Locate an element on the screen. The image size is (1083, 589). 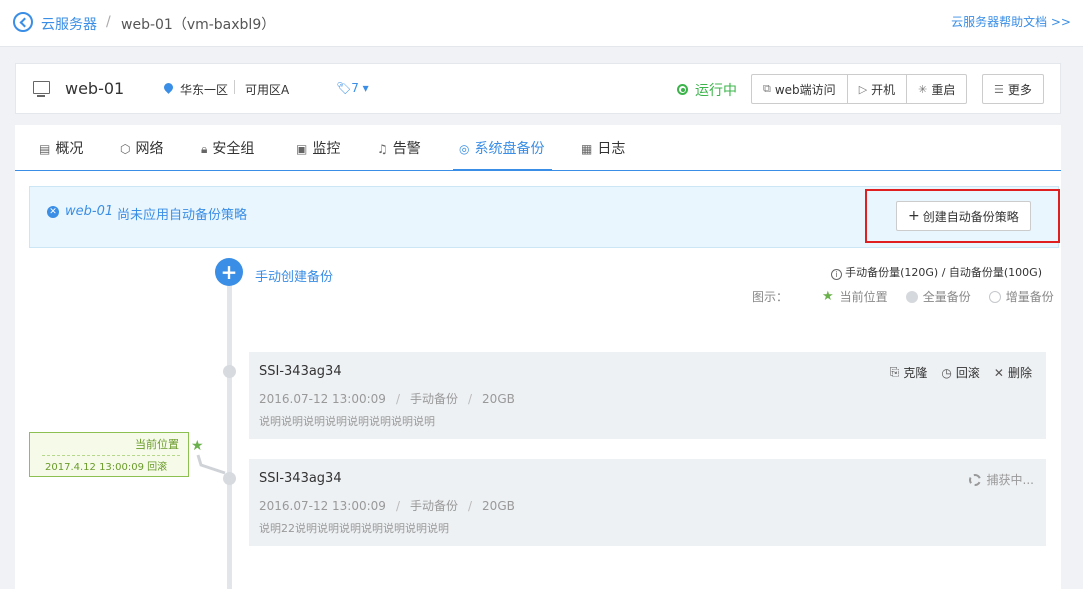
clone-button: ⎘ 克隆 is located at coordinates (909, 372).